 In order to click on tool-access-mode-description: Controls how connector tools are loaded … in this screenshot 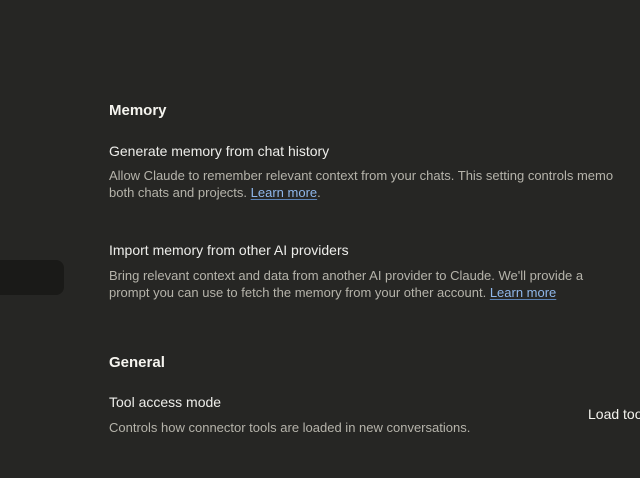, I will do `click(290, 427)`.